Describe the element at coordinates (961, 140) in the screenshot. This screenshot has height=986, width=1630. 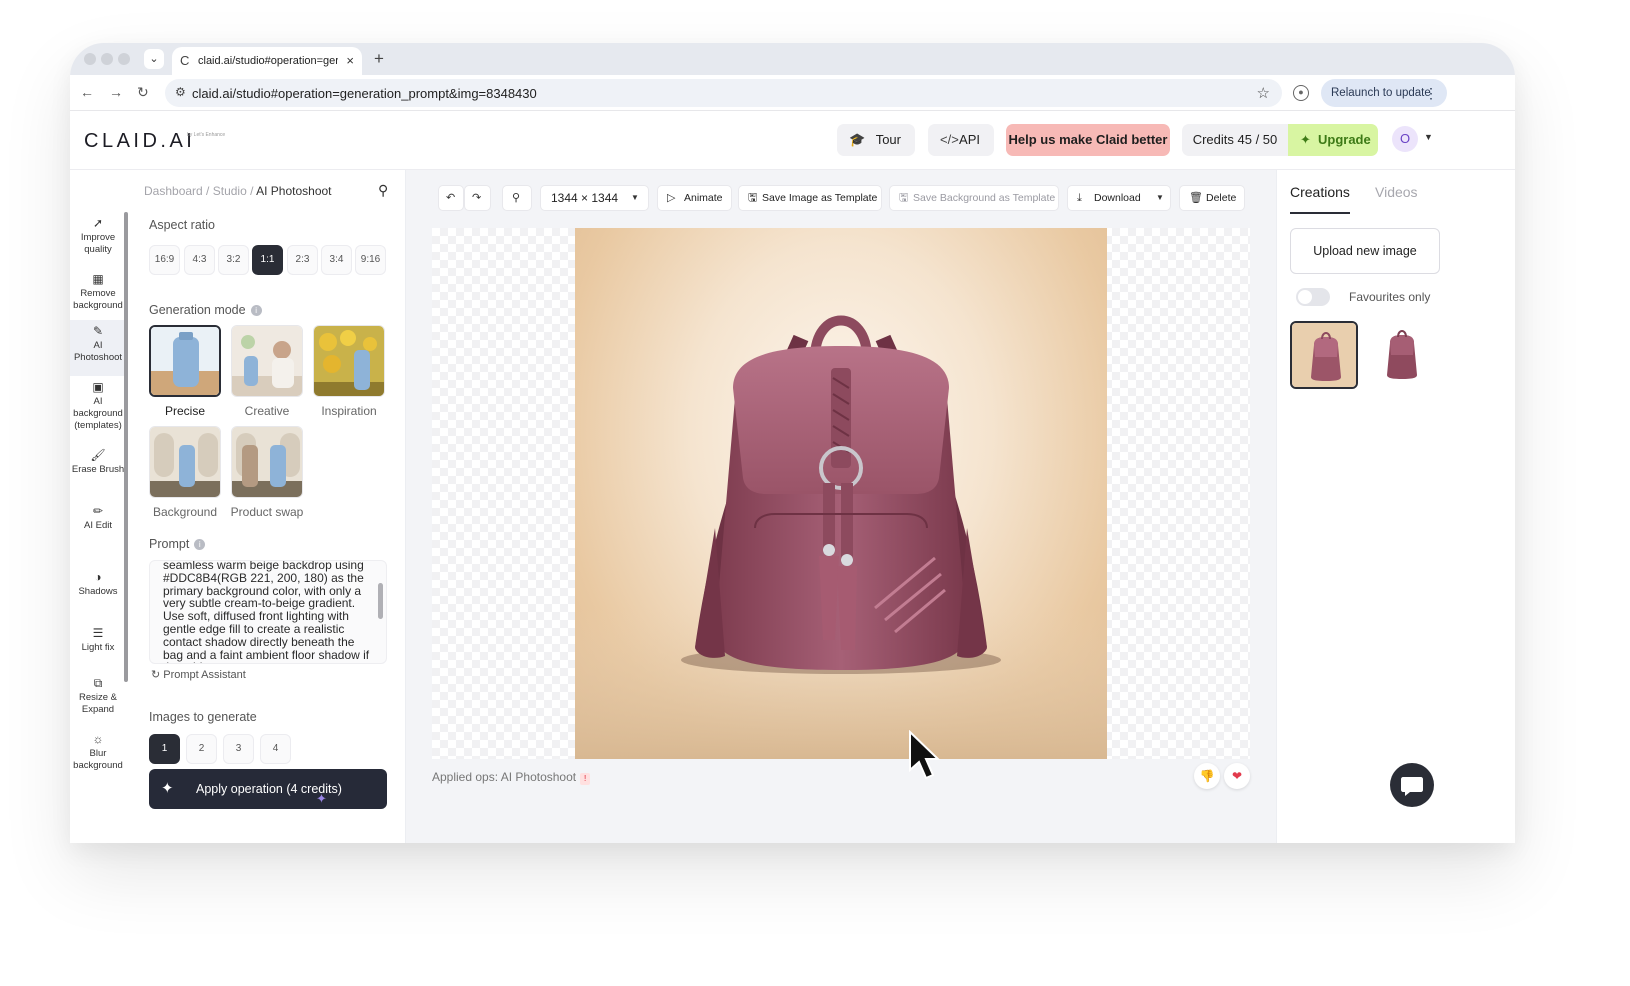
I see `api-button: </> API` at that location.